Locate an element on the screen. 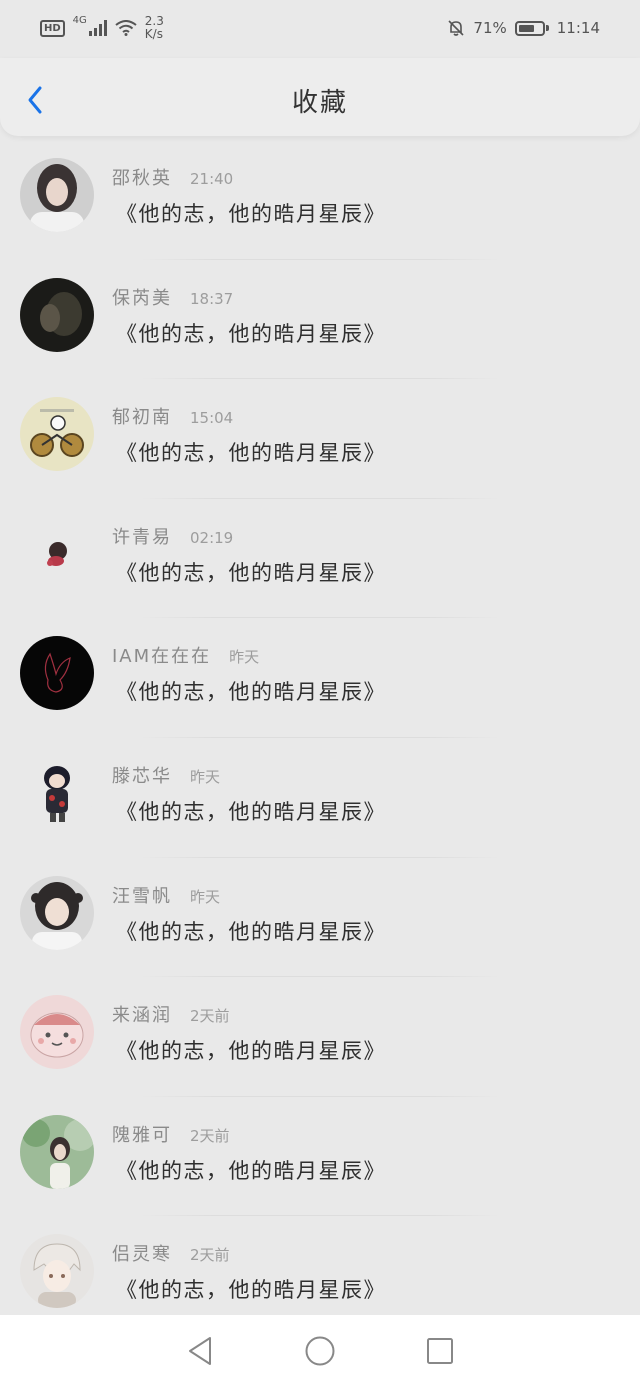  nav-recents-icon is located at coordinates (440, 1351).